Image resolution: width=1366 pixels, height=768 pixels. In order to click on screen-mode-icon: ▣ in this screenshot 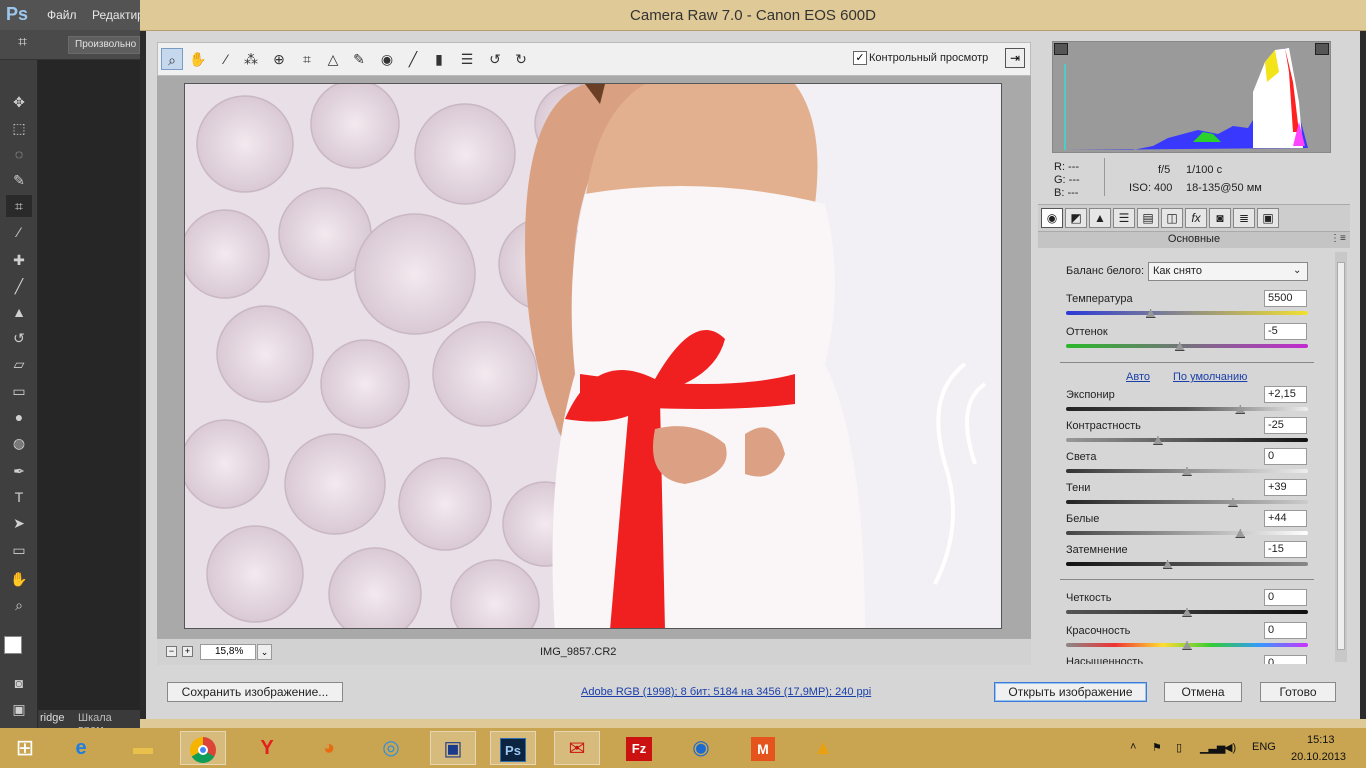, I will do `click(19, 709)`.